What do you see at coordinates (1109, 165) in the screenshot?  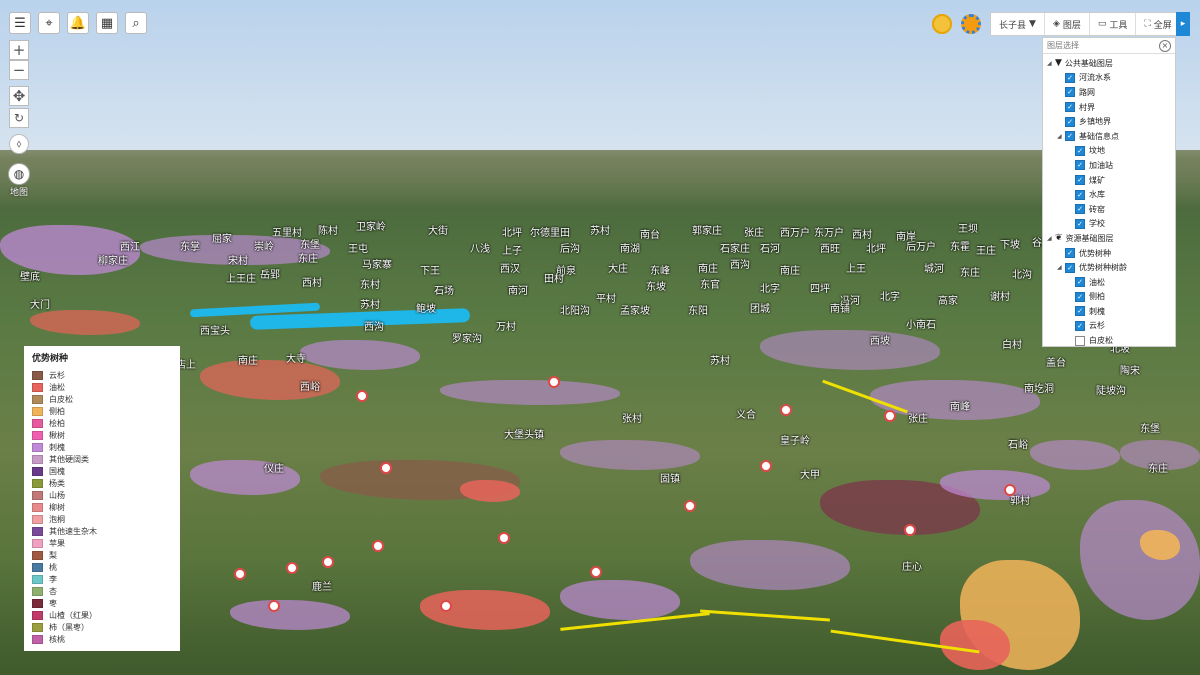 I see `layer-node: ✓ 加油站` at bounding box center [1109, 165].